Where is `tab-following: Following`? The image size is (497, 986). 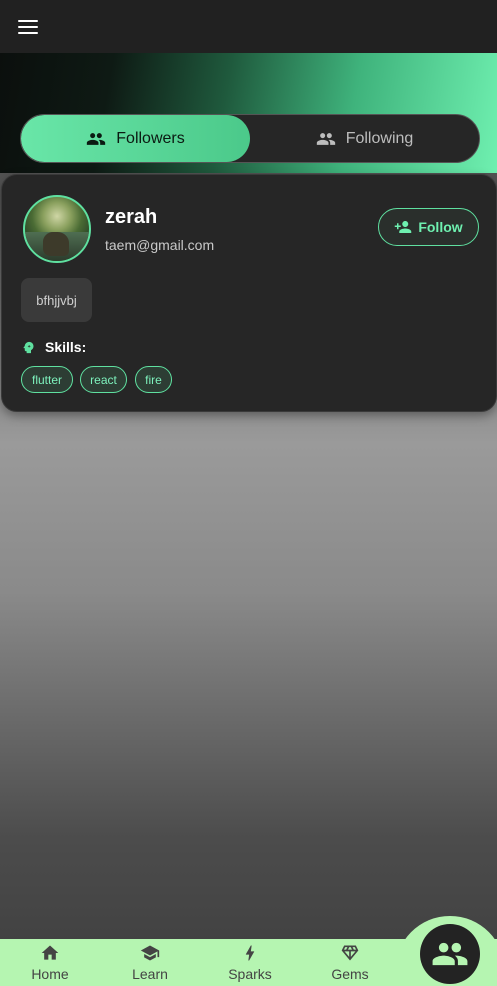 tab-following: Following is located at coordinates (364, 138).